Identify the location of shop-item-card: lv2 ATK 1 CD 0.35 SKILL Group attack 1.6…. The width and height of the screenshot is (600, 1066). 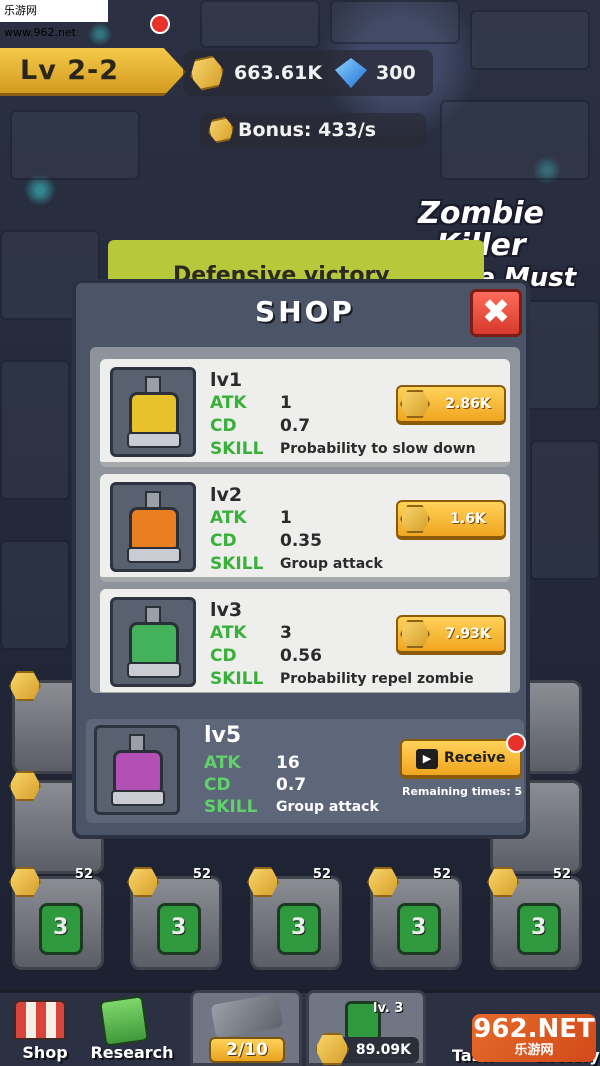
(305, 528).